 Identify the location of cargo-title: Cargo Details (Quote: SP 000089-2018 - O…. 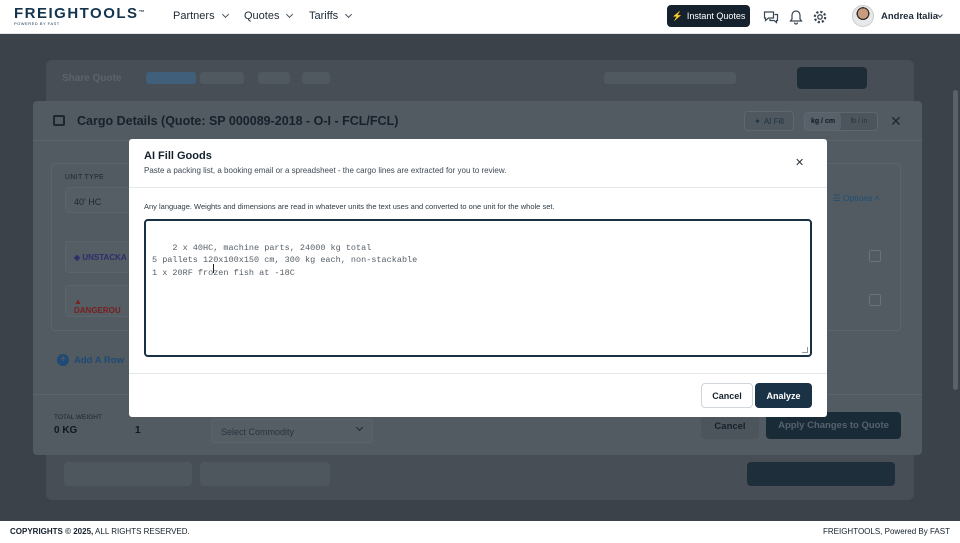
(238, 121).